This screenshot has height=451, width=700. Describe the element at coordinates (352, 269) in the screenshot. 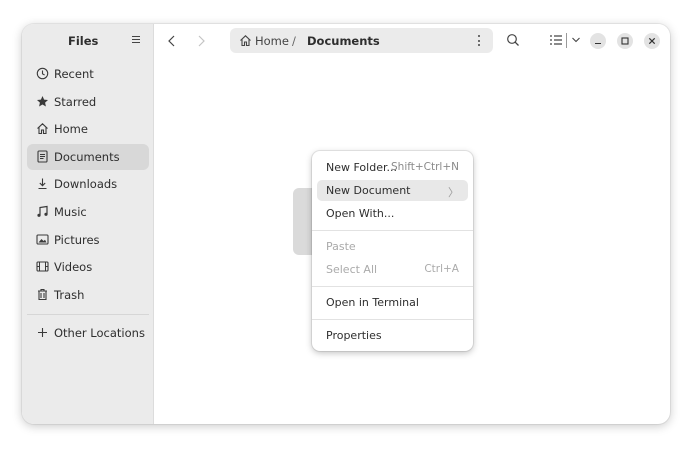

I see `menu-item-label: Select All` at that location.